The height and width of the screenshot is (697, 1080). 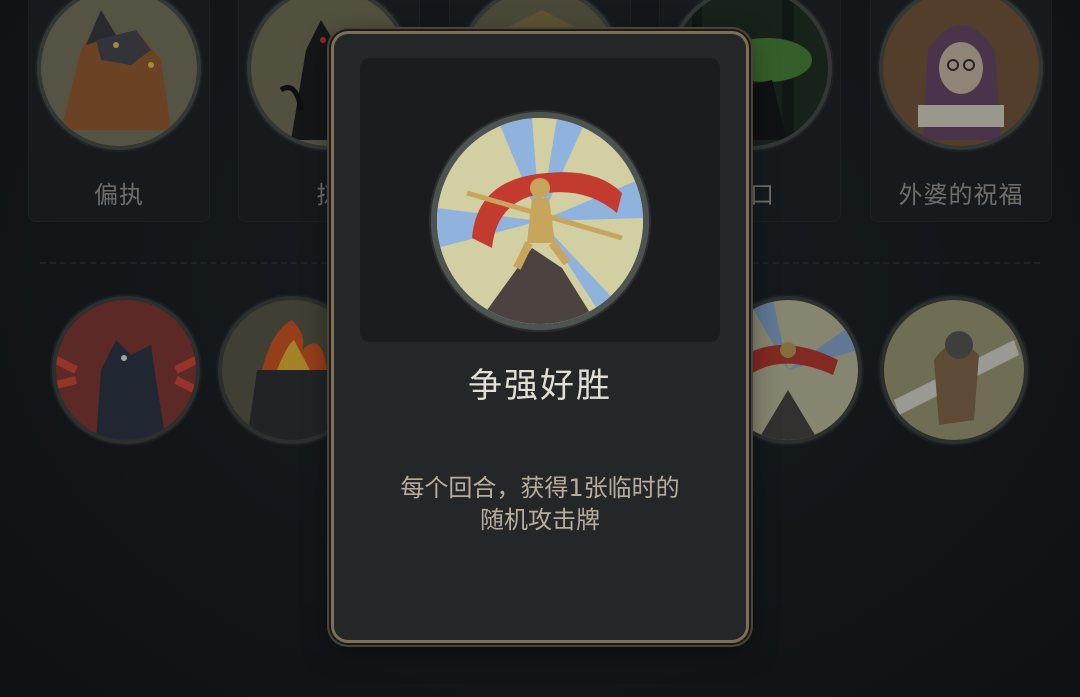 What do you see at coordinates (540, 488) in the screenshot?
I see `description-line: 每个回合，获得1张临时的` at bounding box center [540, 488].